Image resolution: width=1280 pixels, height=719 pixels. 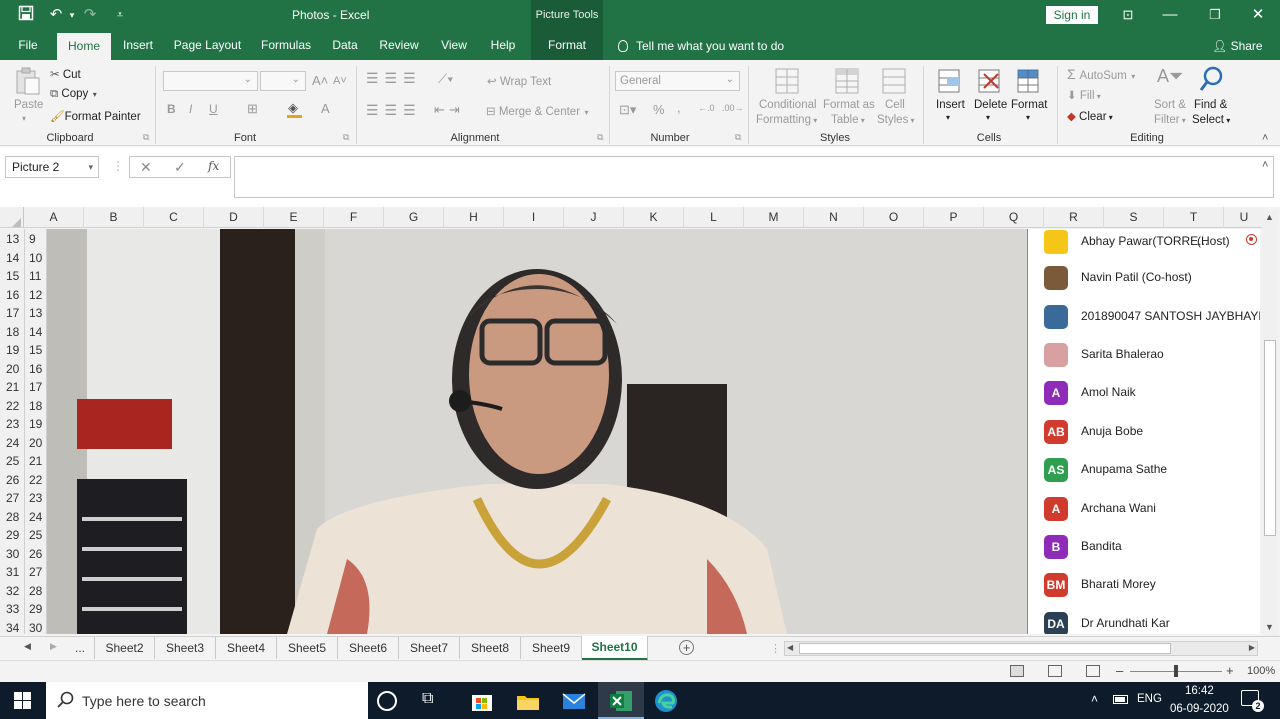 I want to click on windows-start-icon, so click(x=22, y=702).